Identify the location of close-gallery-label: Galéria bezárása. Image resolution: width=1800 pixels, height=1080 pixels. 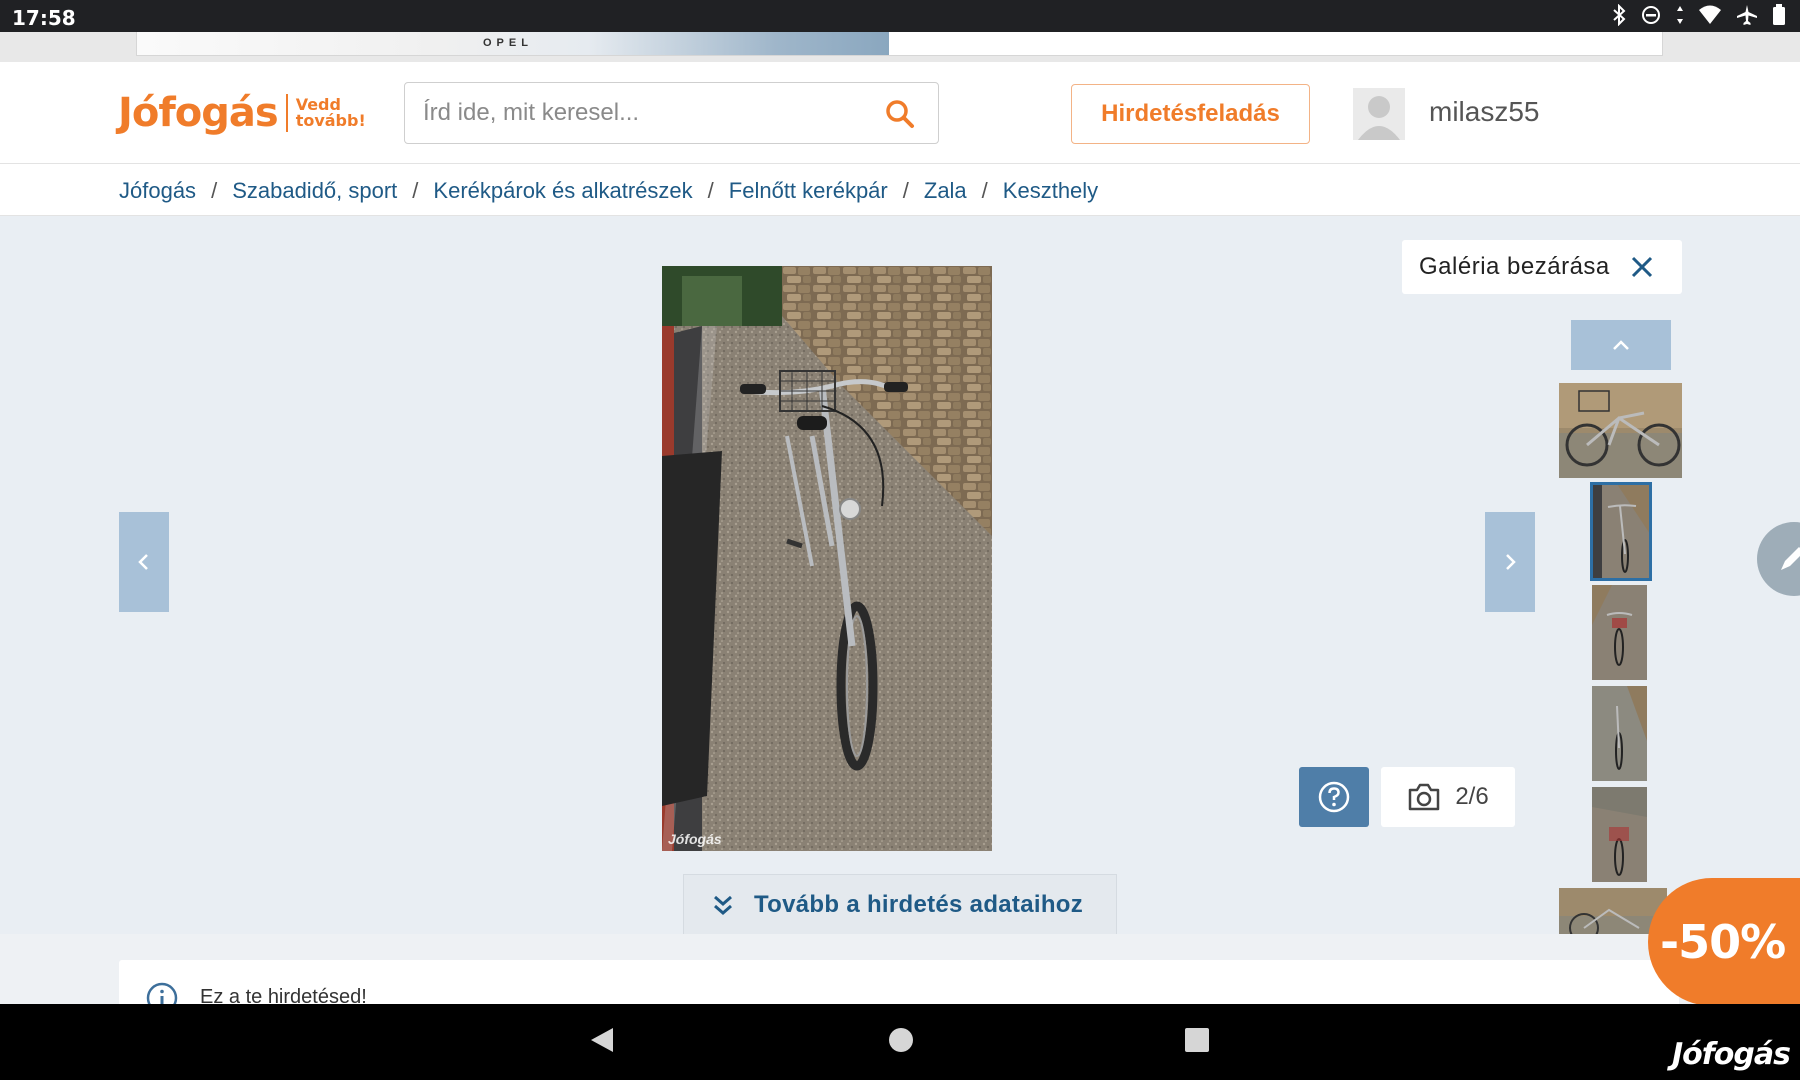
(1514, 266).